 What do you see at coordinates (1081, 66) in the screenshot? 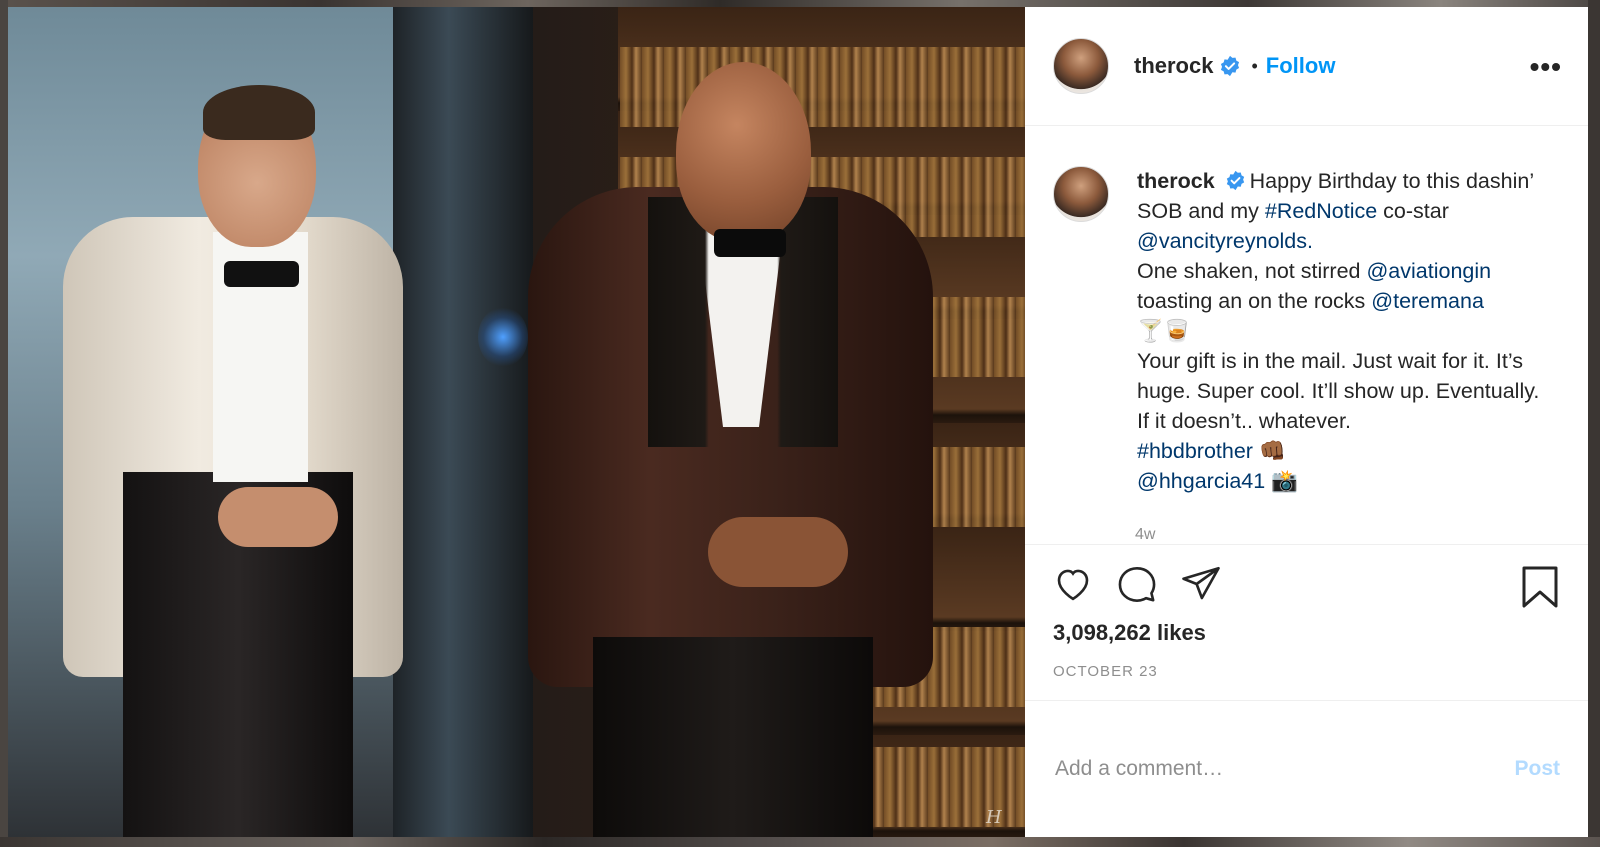
I see `avatar` at bounding box center [1081, 66].